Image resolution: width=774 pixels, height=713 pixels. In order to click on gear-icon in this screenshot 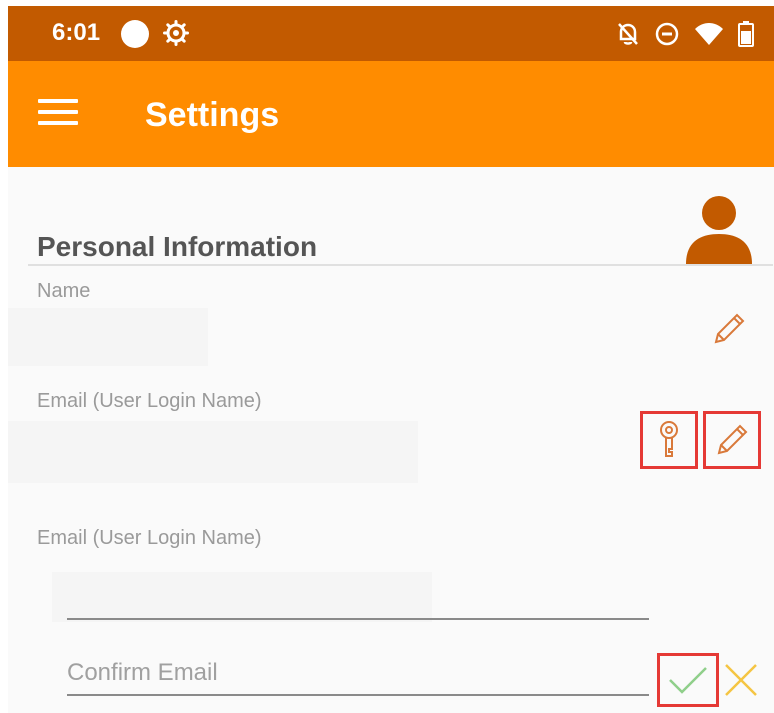, I will do `click(176, 33)`.